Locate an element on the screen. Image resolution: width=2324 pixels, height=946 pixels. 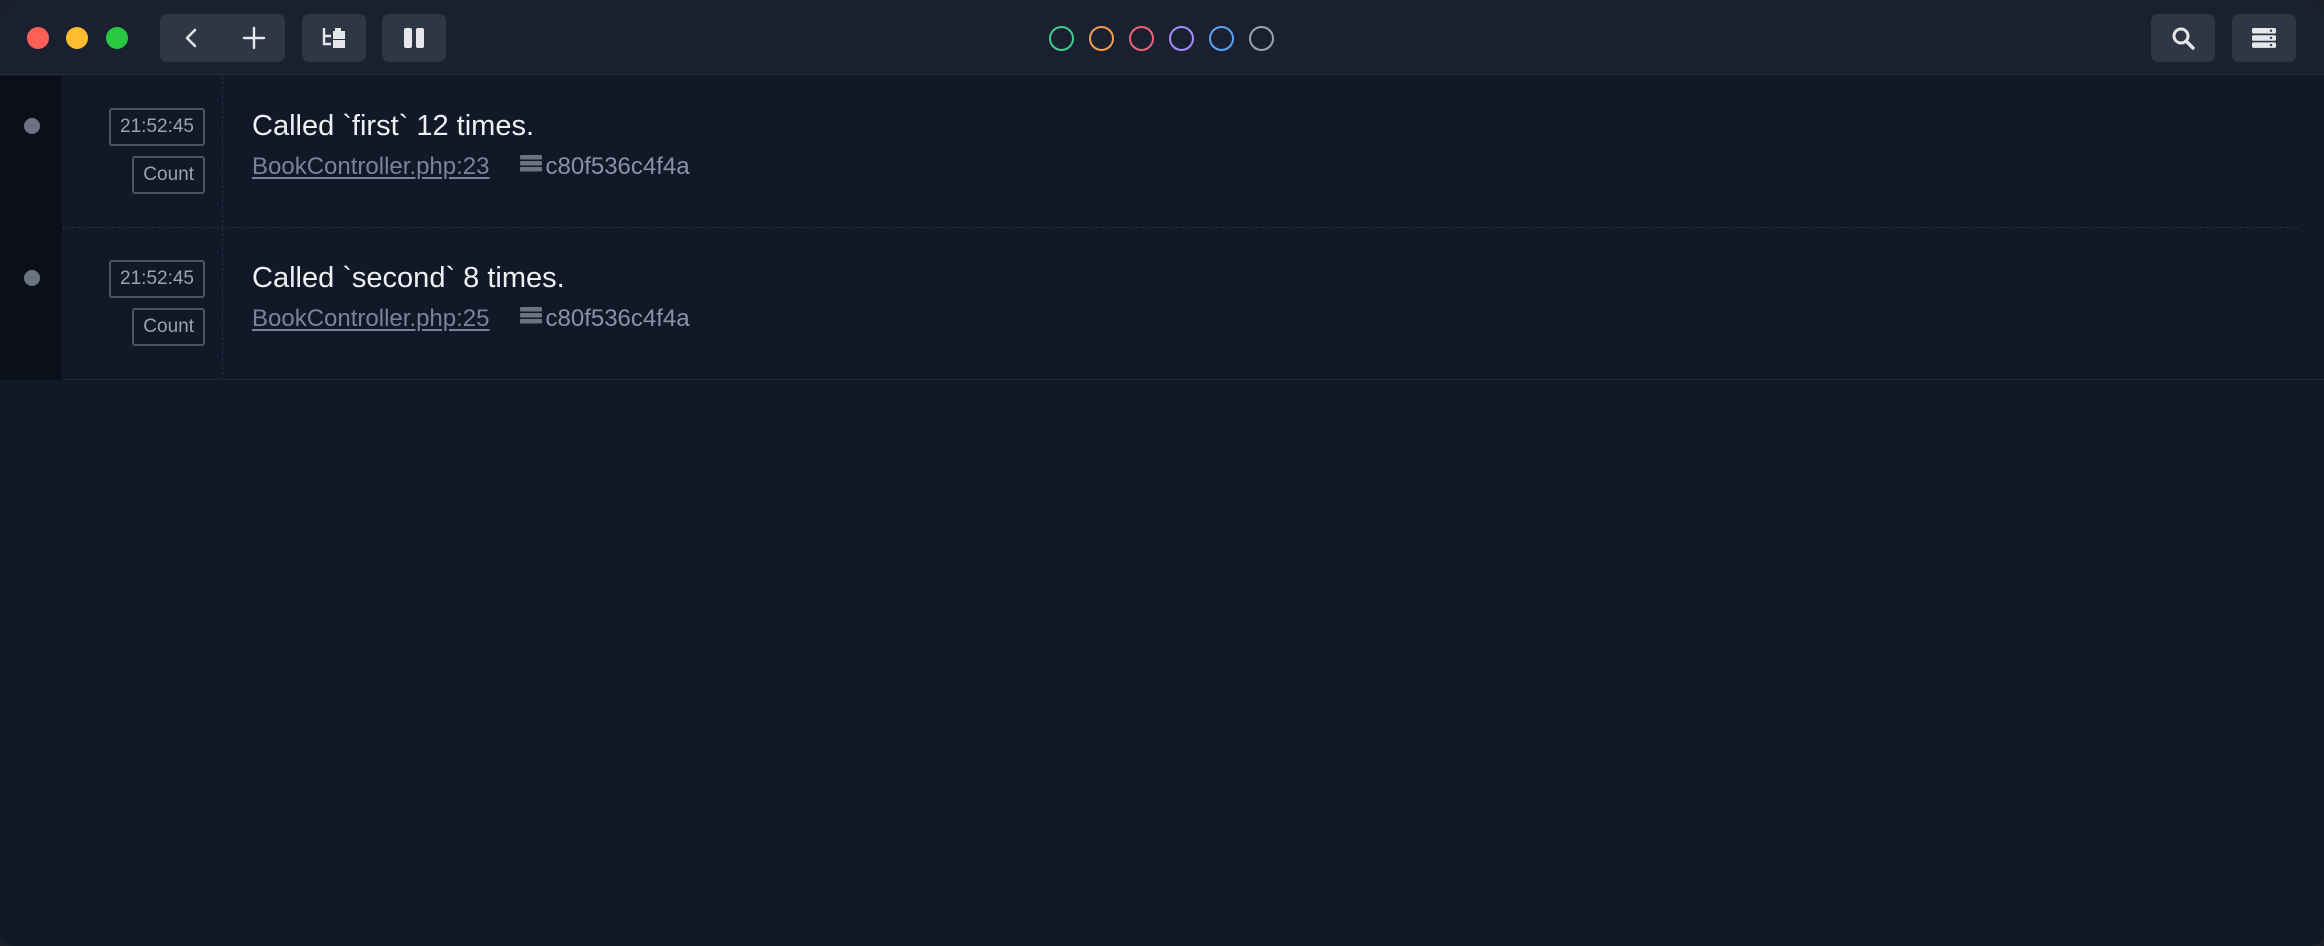
entry-file-link: BookController.php:25 is located at coordinates (371, 319).